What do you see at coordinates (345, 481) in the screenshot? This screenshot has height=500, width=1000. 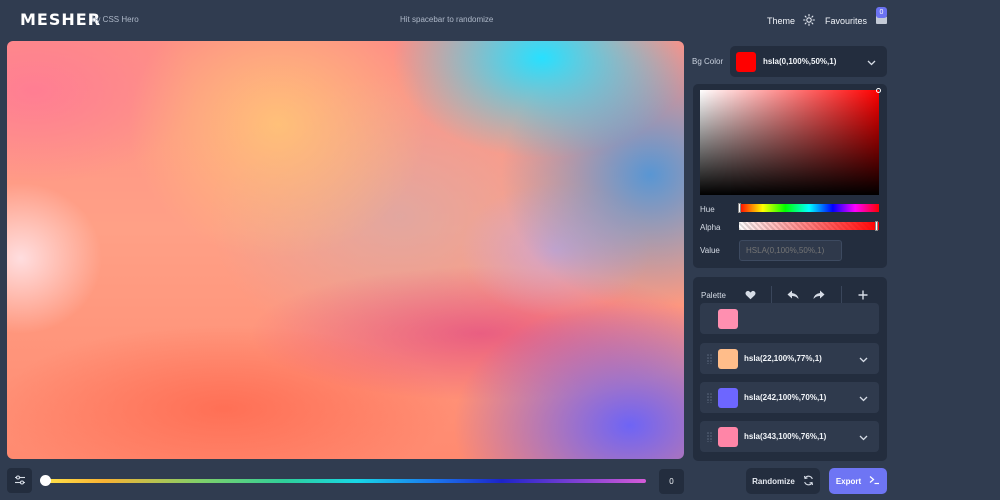 I see `hue-shift-slider` at bounding box center [345, 481].